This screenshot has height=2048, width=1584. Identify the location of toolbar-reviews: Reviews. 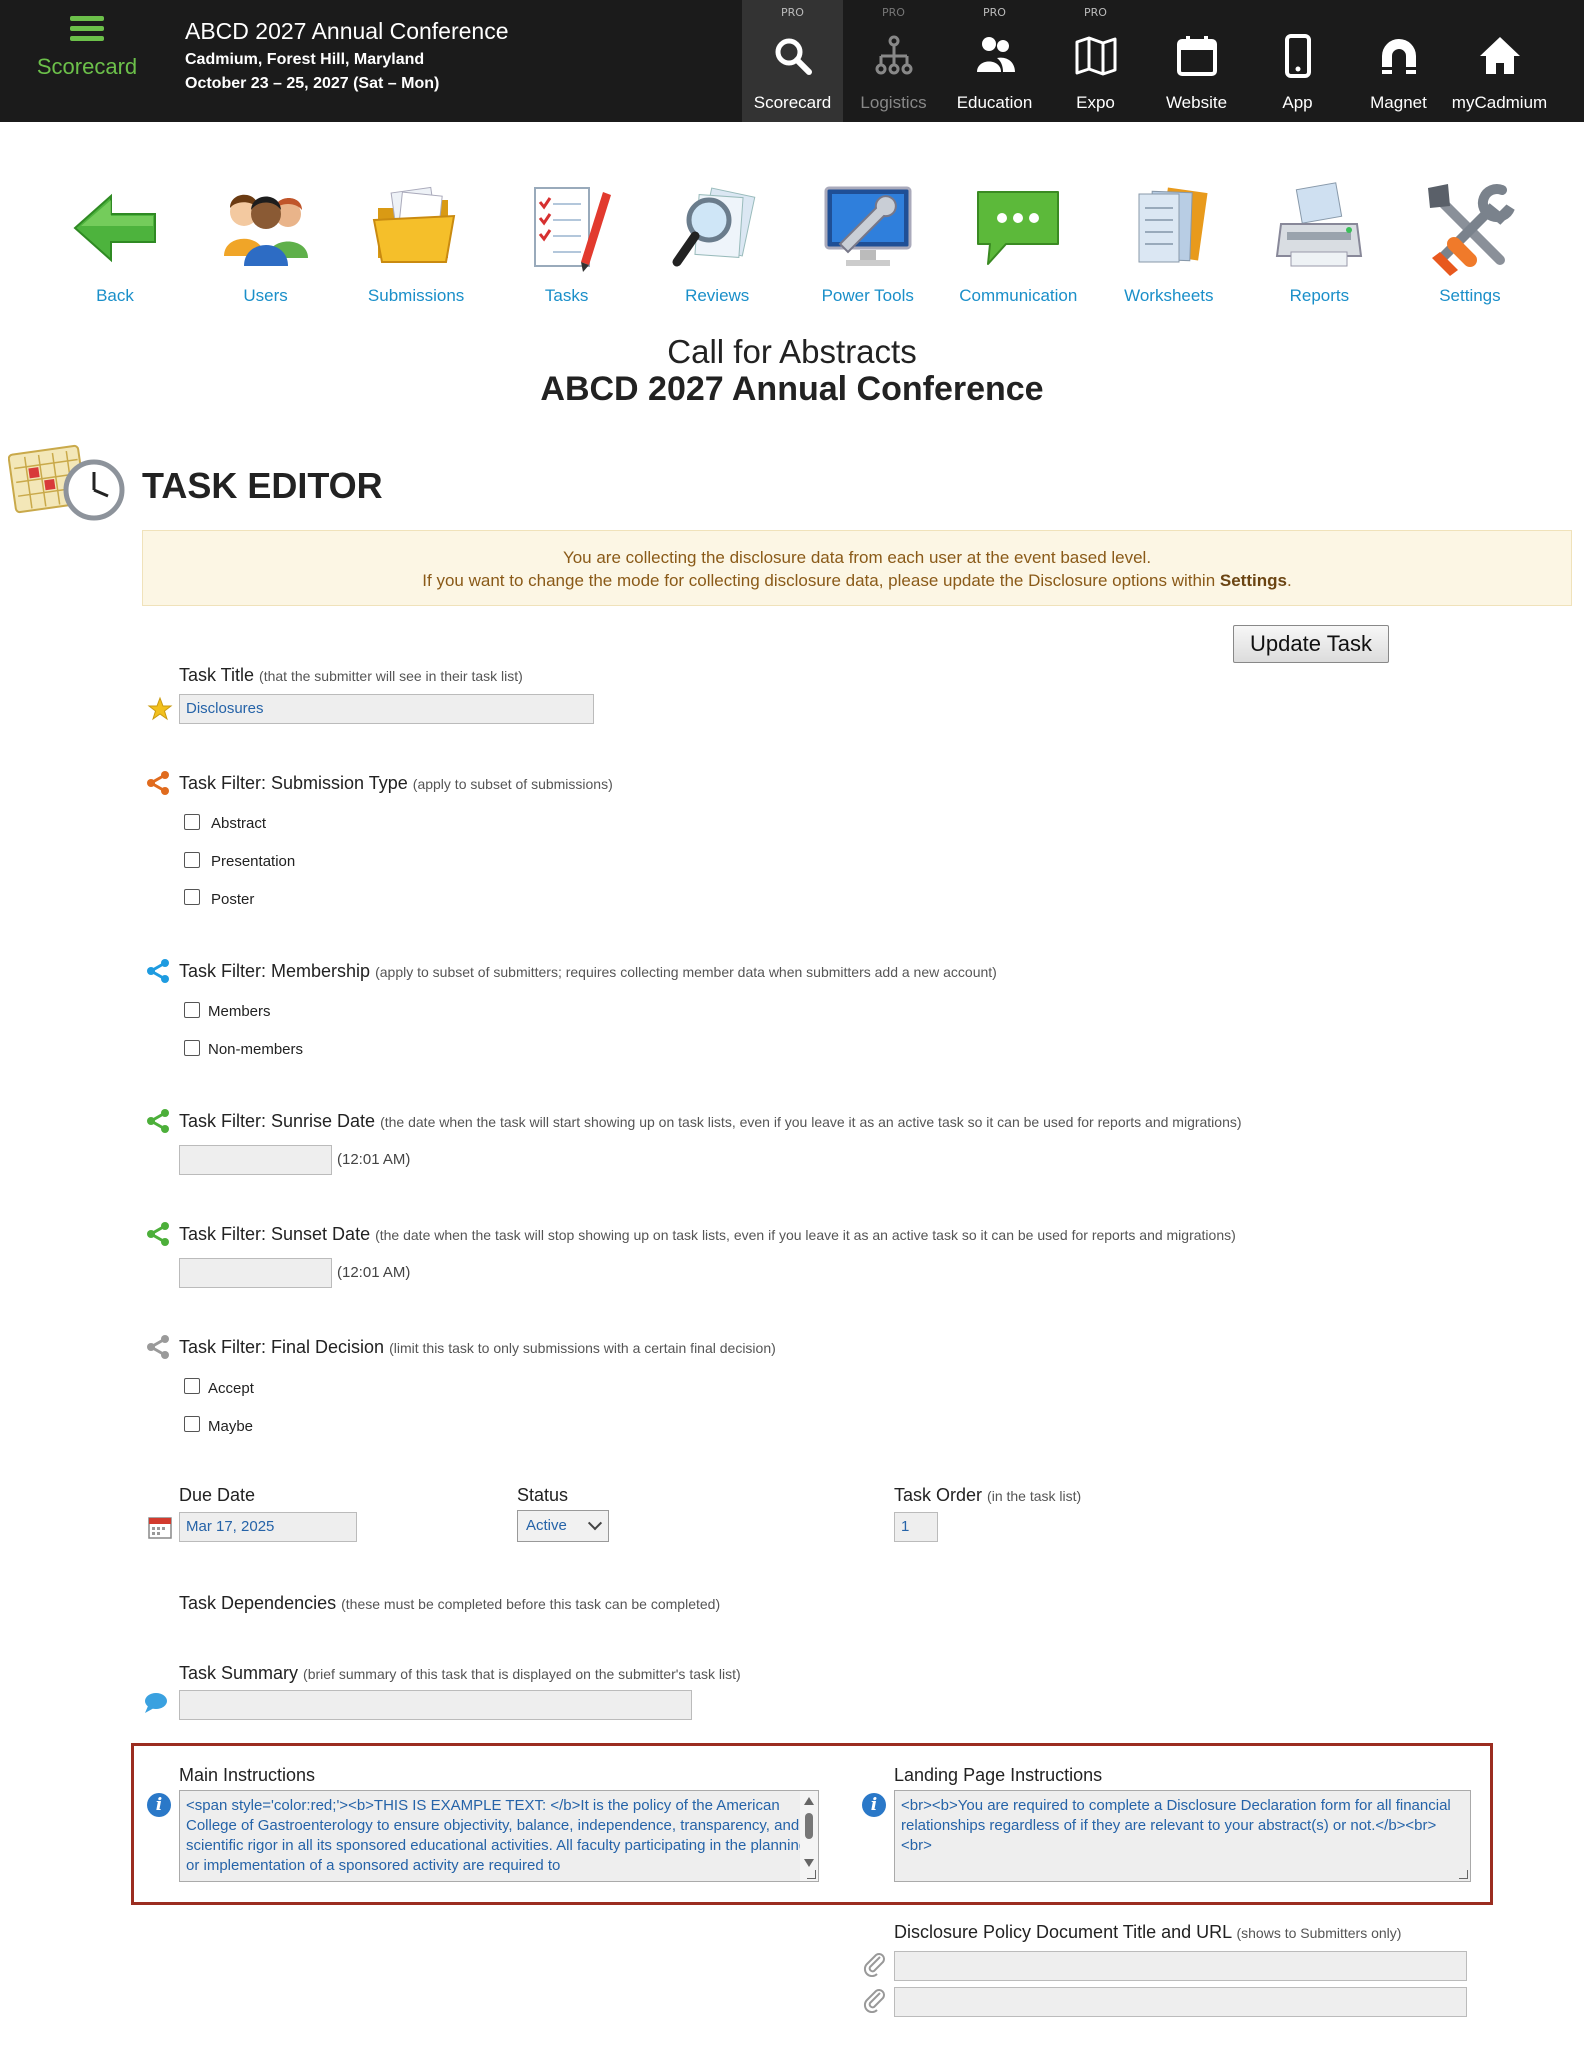
(717, 245).